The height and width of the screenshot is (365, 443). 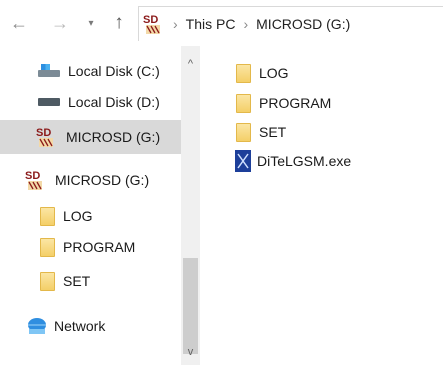 I want to click on nav-item-log: LOG, so click(x=66, y=216).